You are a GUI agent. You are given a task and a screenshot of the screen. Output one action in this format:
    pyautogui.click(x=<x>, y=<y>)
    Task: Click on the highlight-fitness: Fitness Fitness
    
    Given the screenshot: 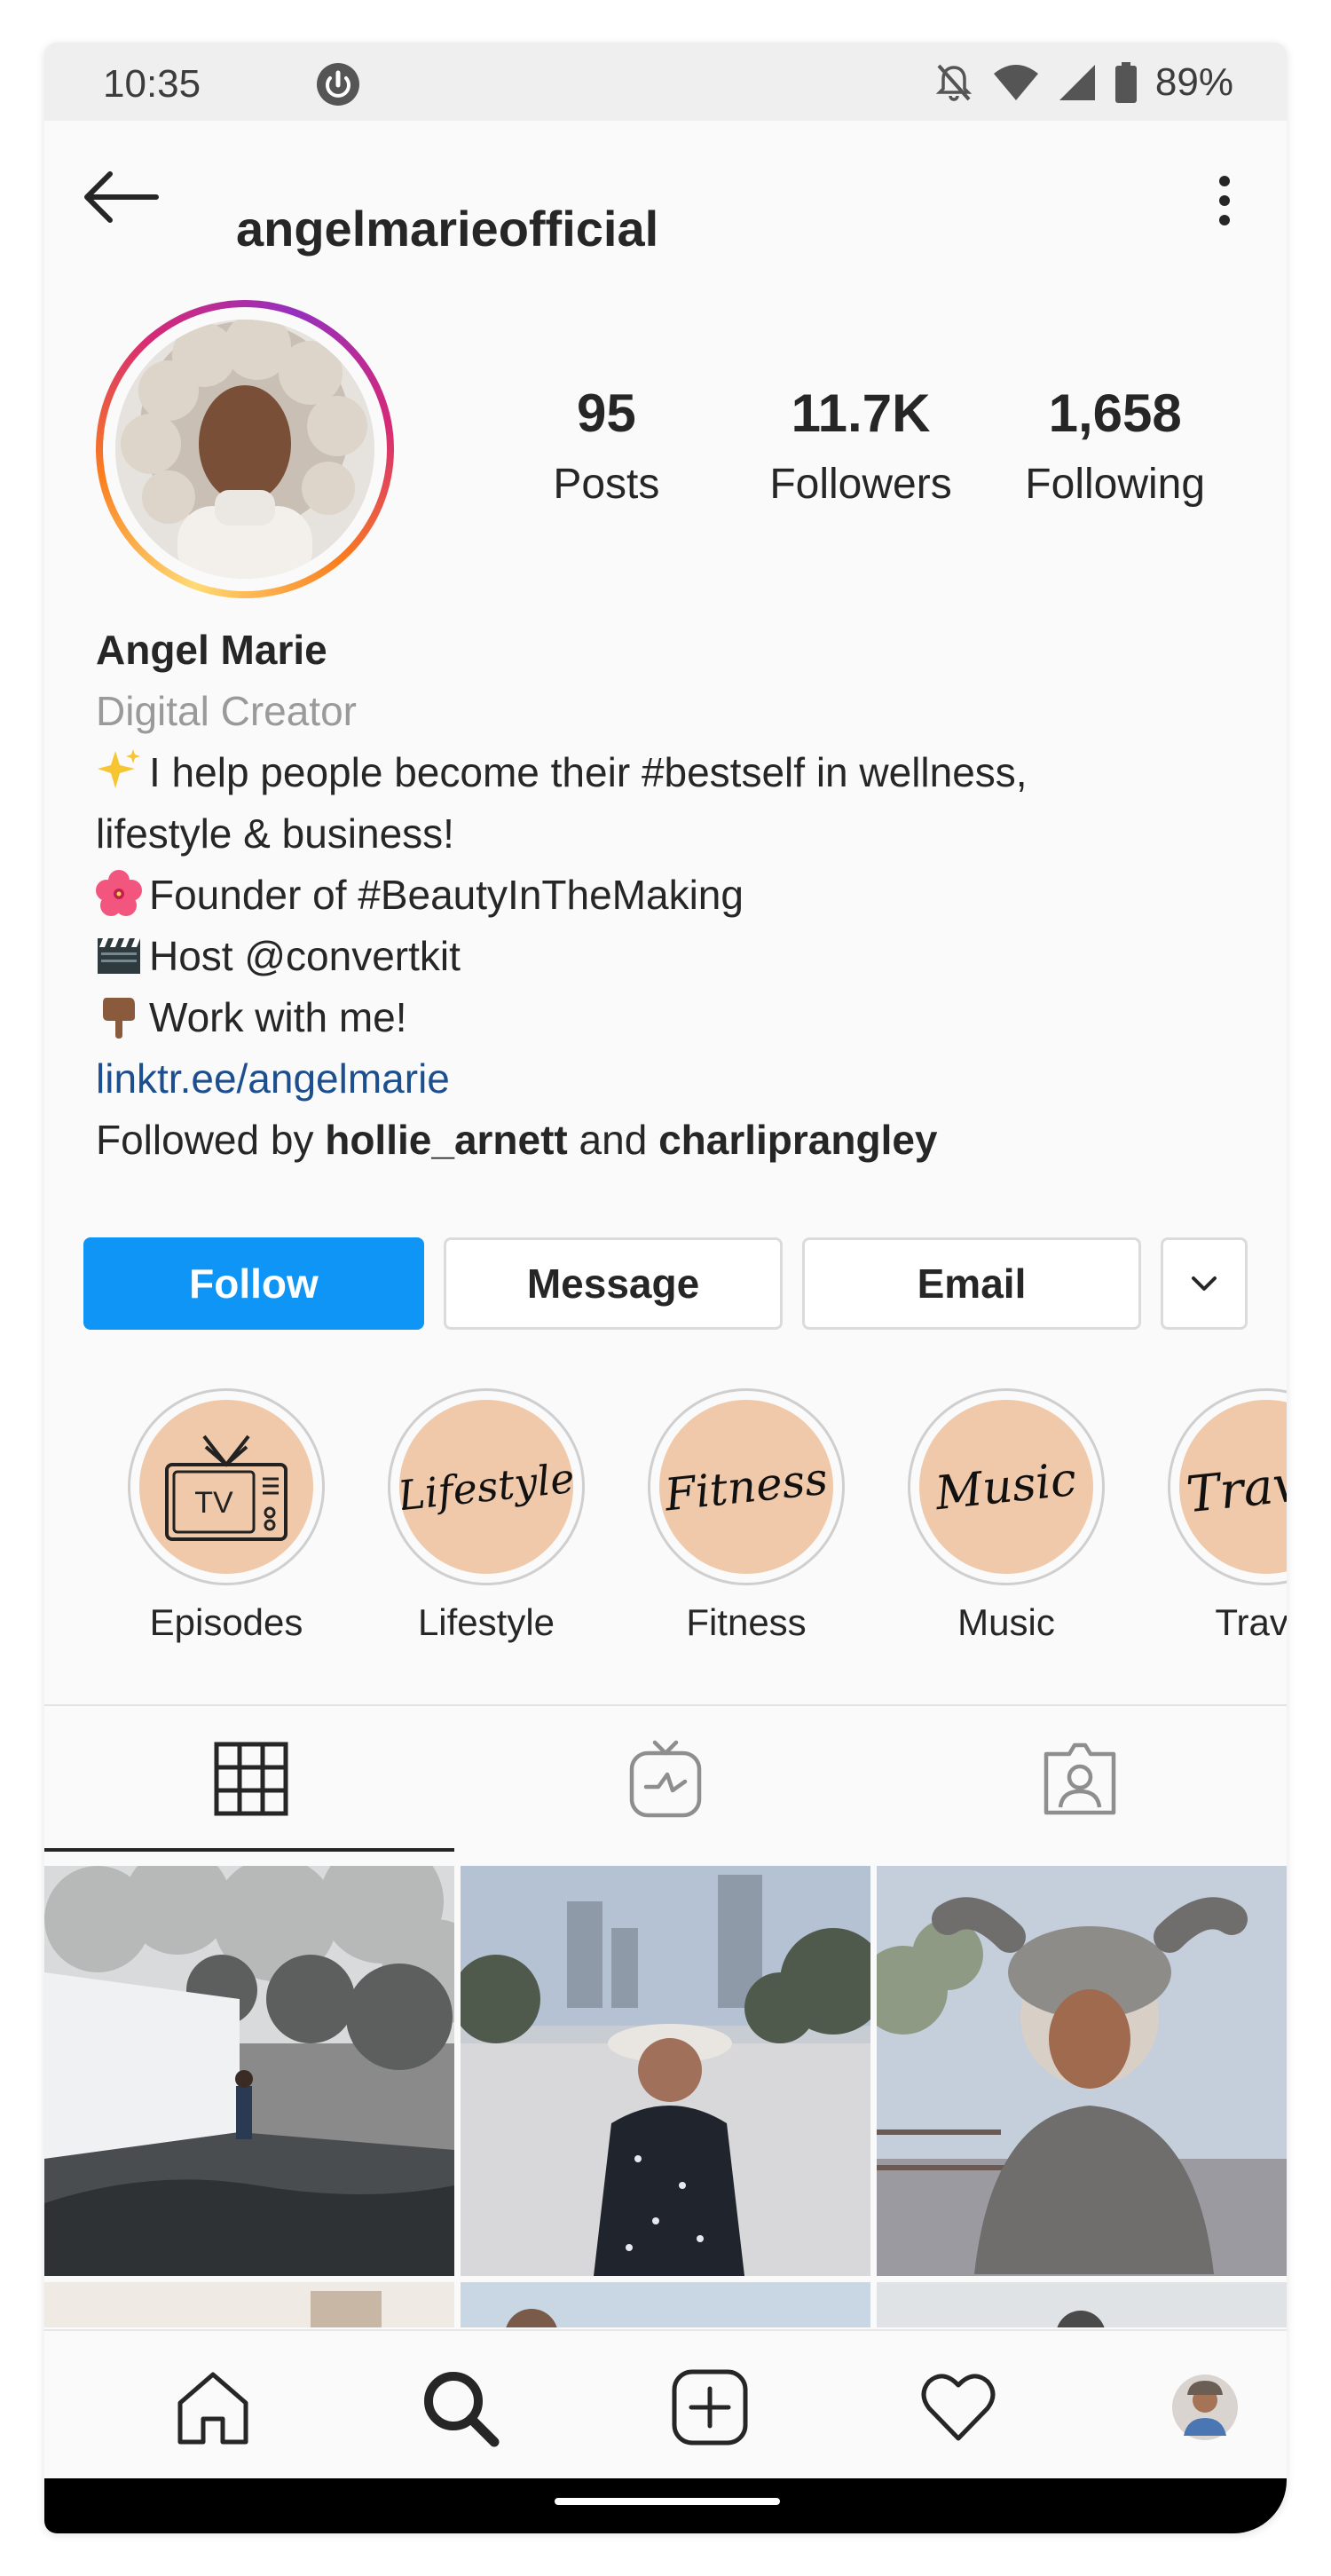 What is the action you would take?
    pyautogui.click(x=746, y=1516)
    